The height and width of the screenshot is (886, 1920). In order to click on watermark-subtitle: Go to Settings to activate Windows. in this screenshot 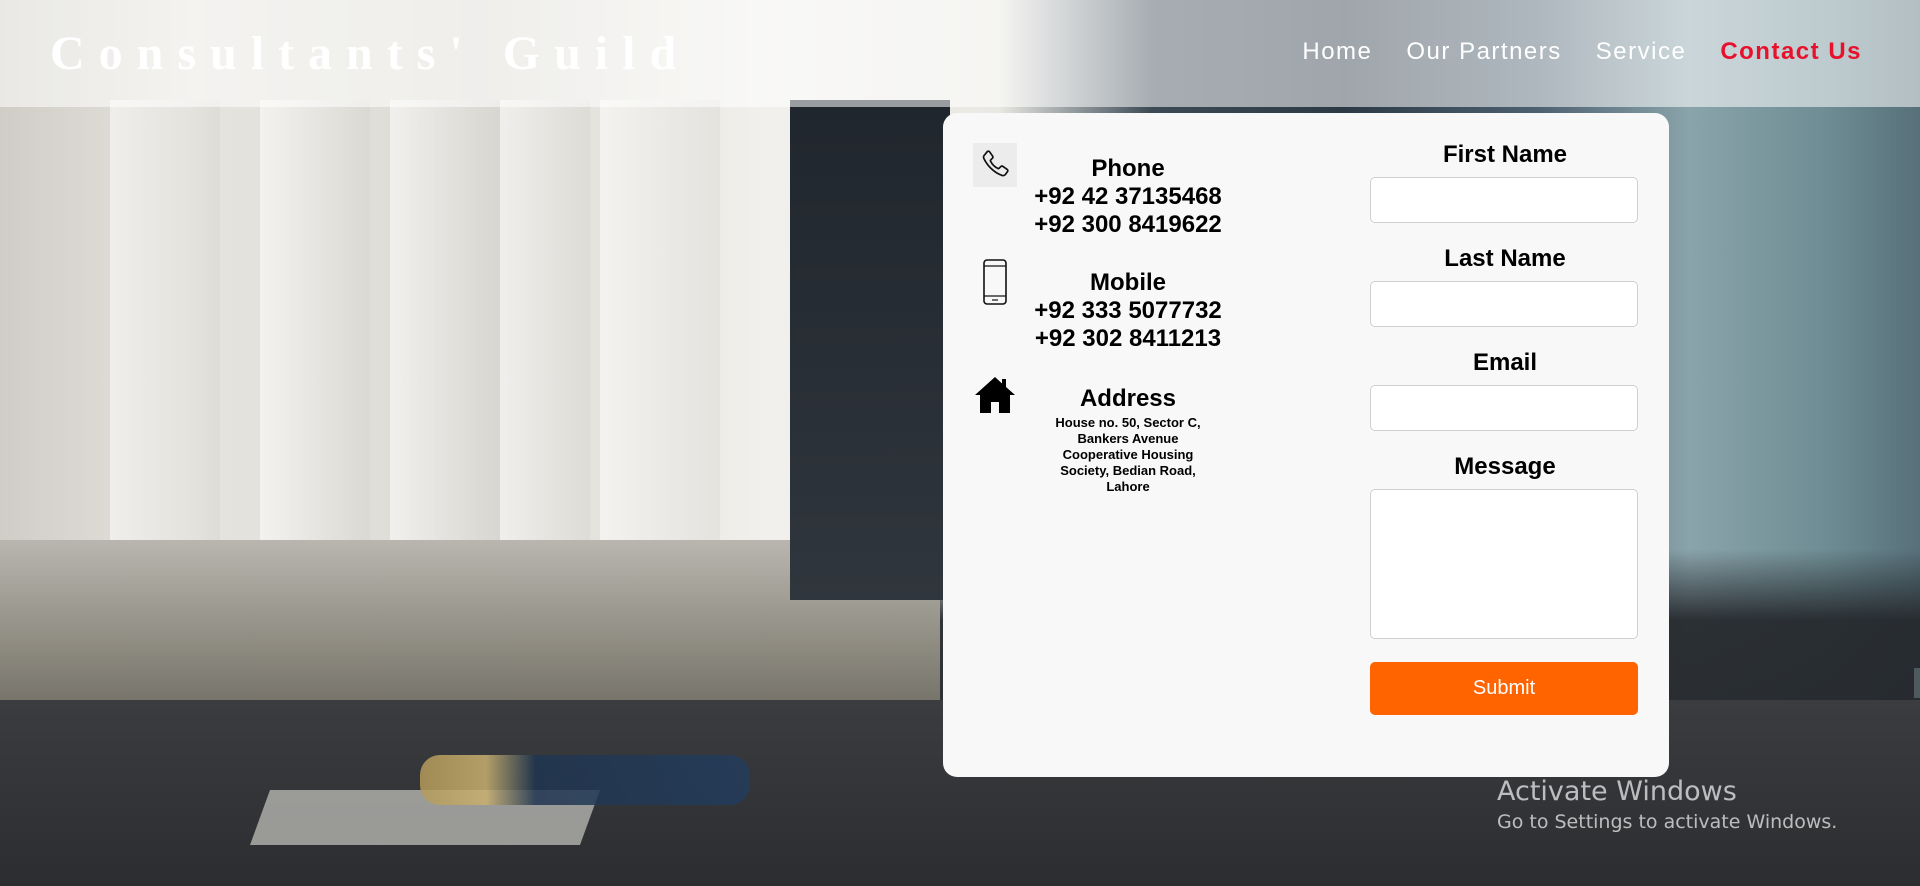, I will do `click(1667, 822)`.